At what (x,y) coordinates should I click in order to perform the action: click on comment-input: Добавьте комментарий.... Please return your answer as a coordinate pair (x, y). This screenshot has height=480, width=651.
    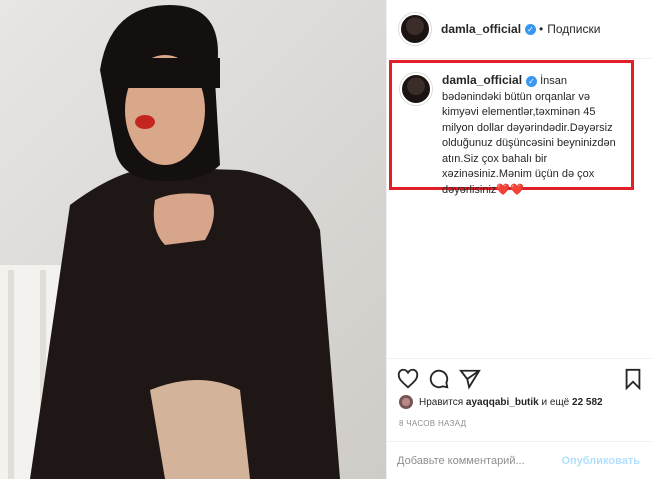
    Looking at the image, I should click on (479, 461).